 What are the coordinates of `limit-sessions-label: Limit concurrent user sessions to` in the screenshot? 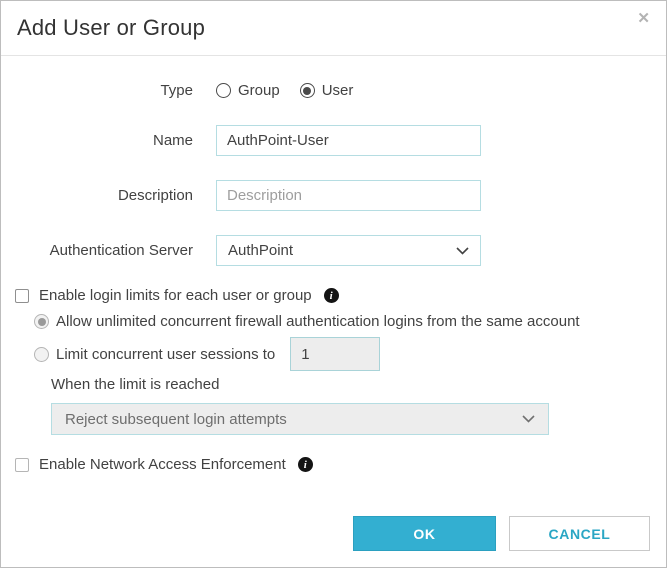 It's located at (166, 354).